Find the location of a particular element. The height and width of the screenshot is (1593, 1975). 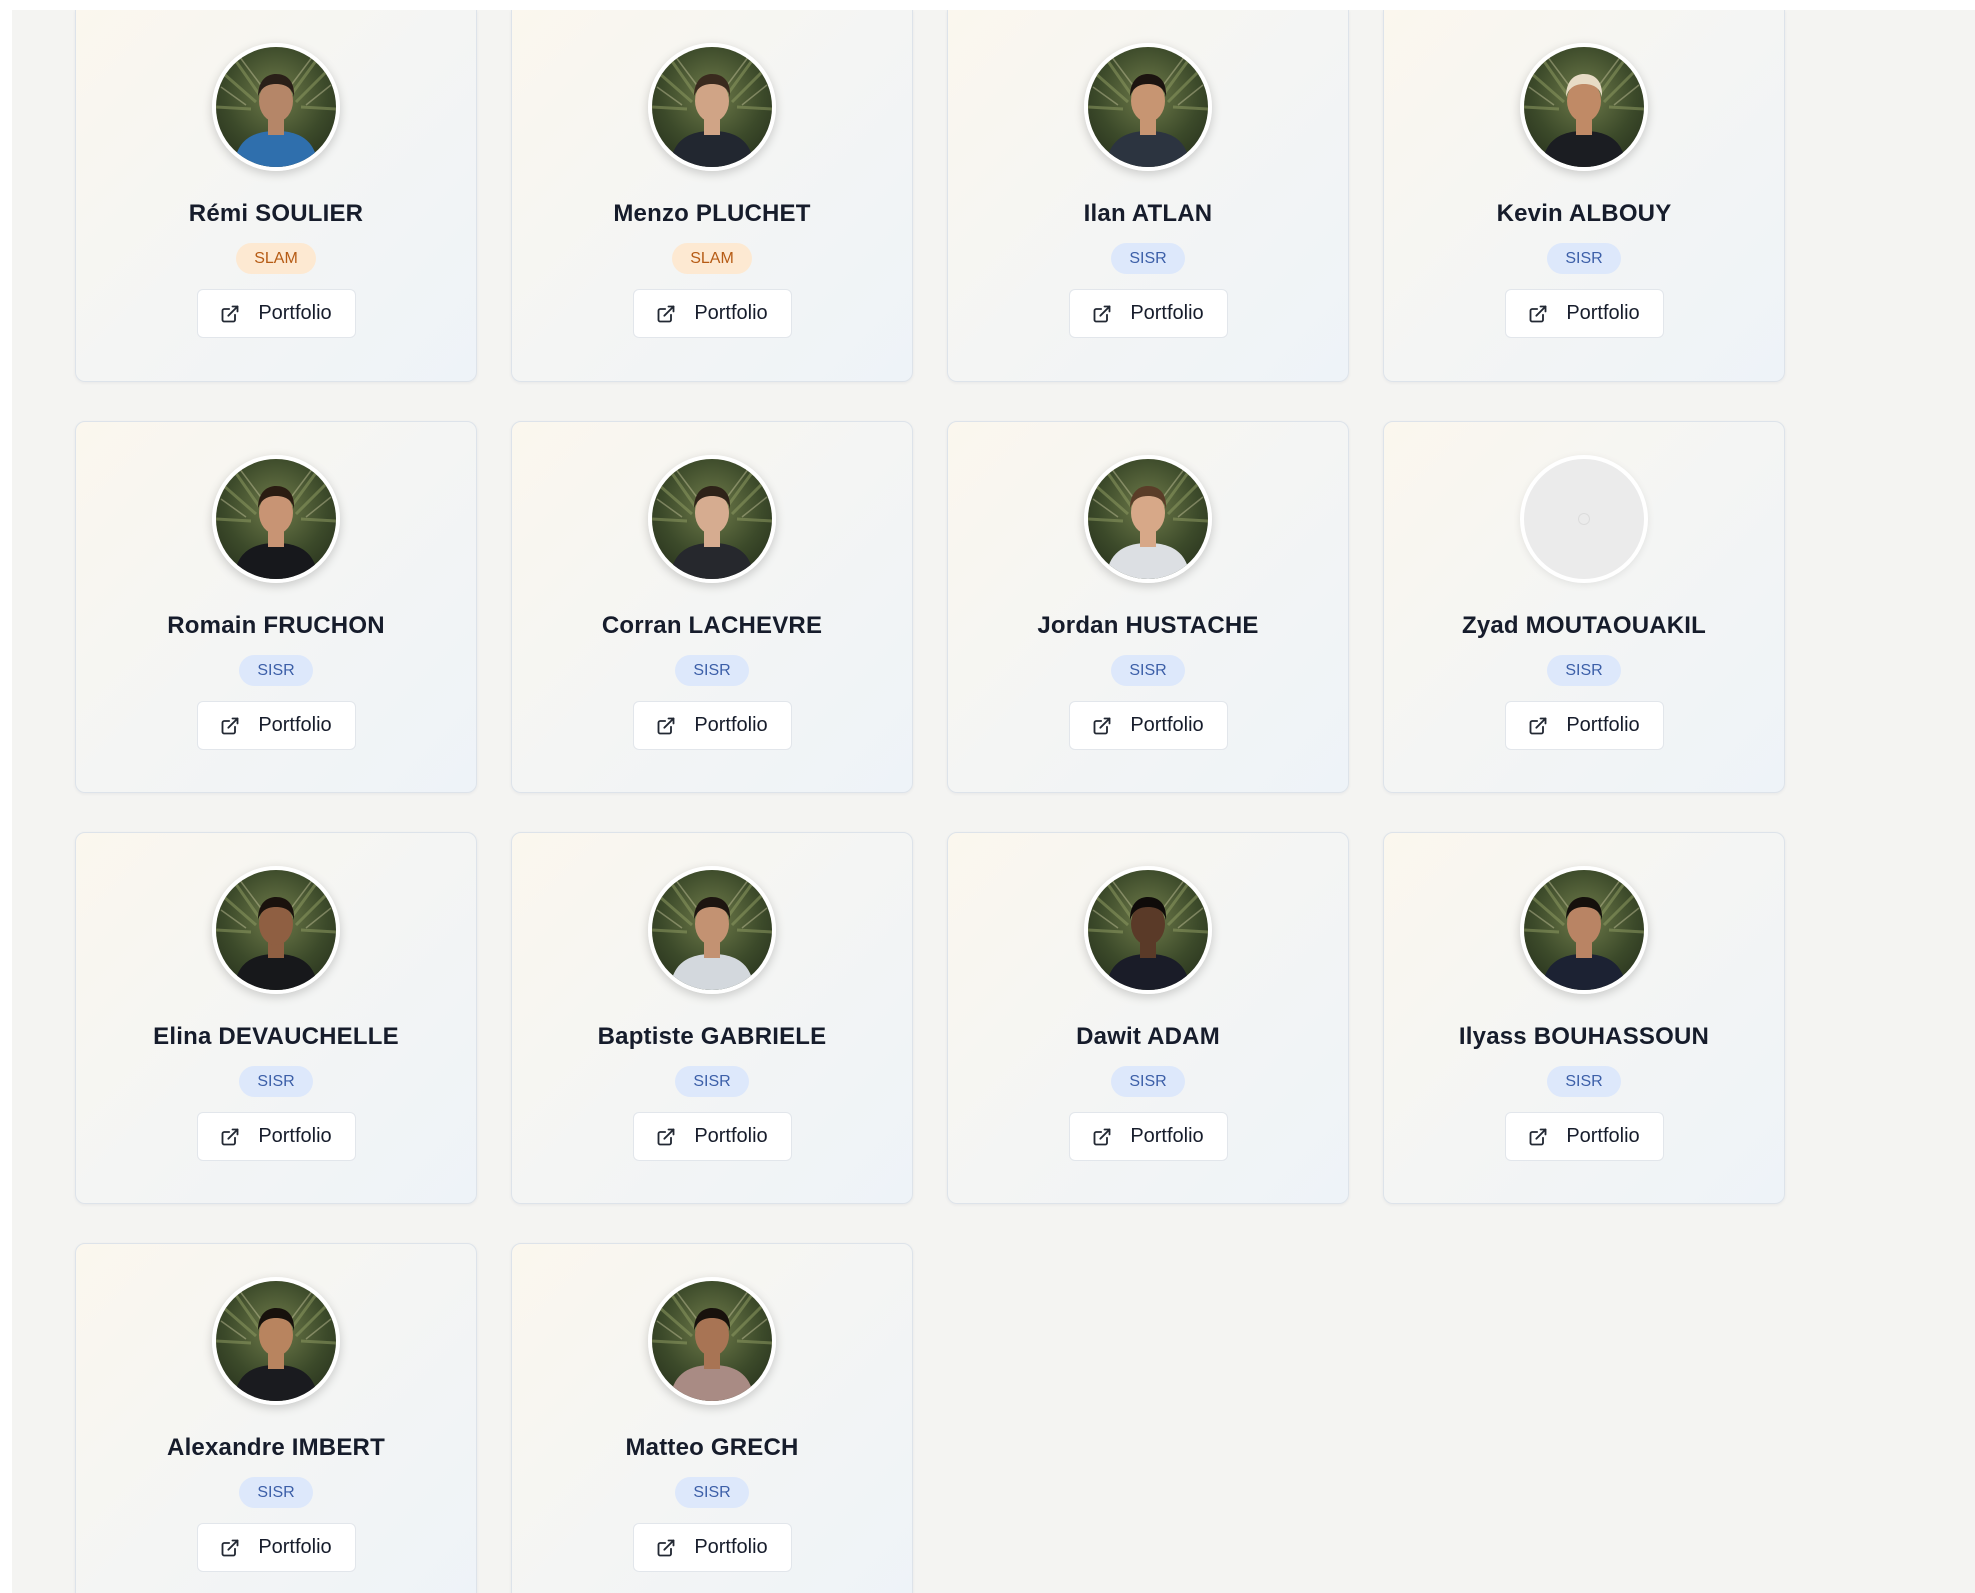

student-name: Elina DEVAUCHELLE is located at coordinates (276, 1036).